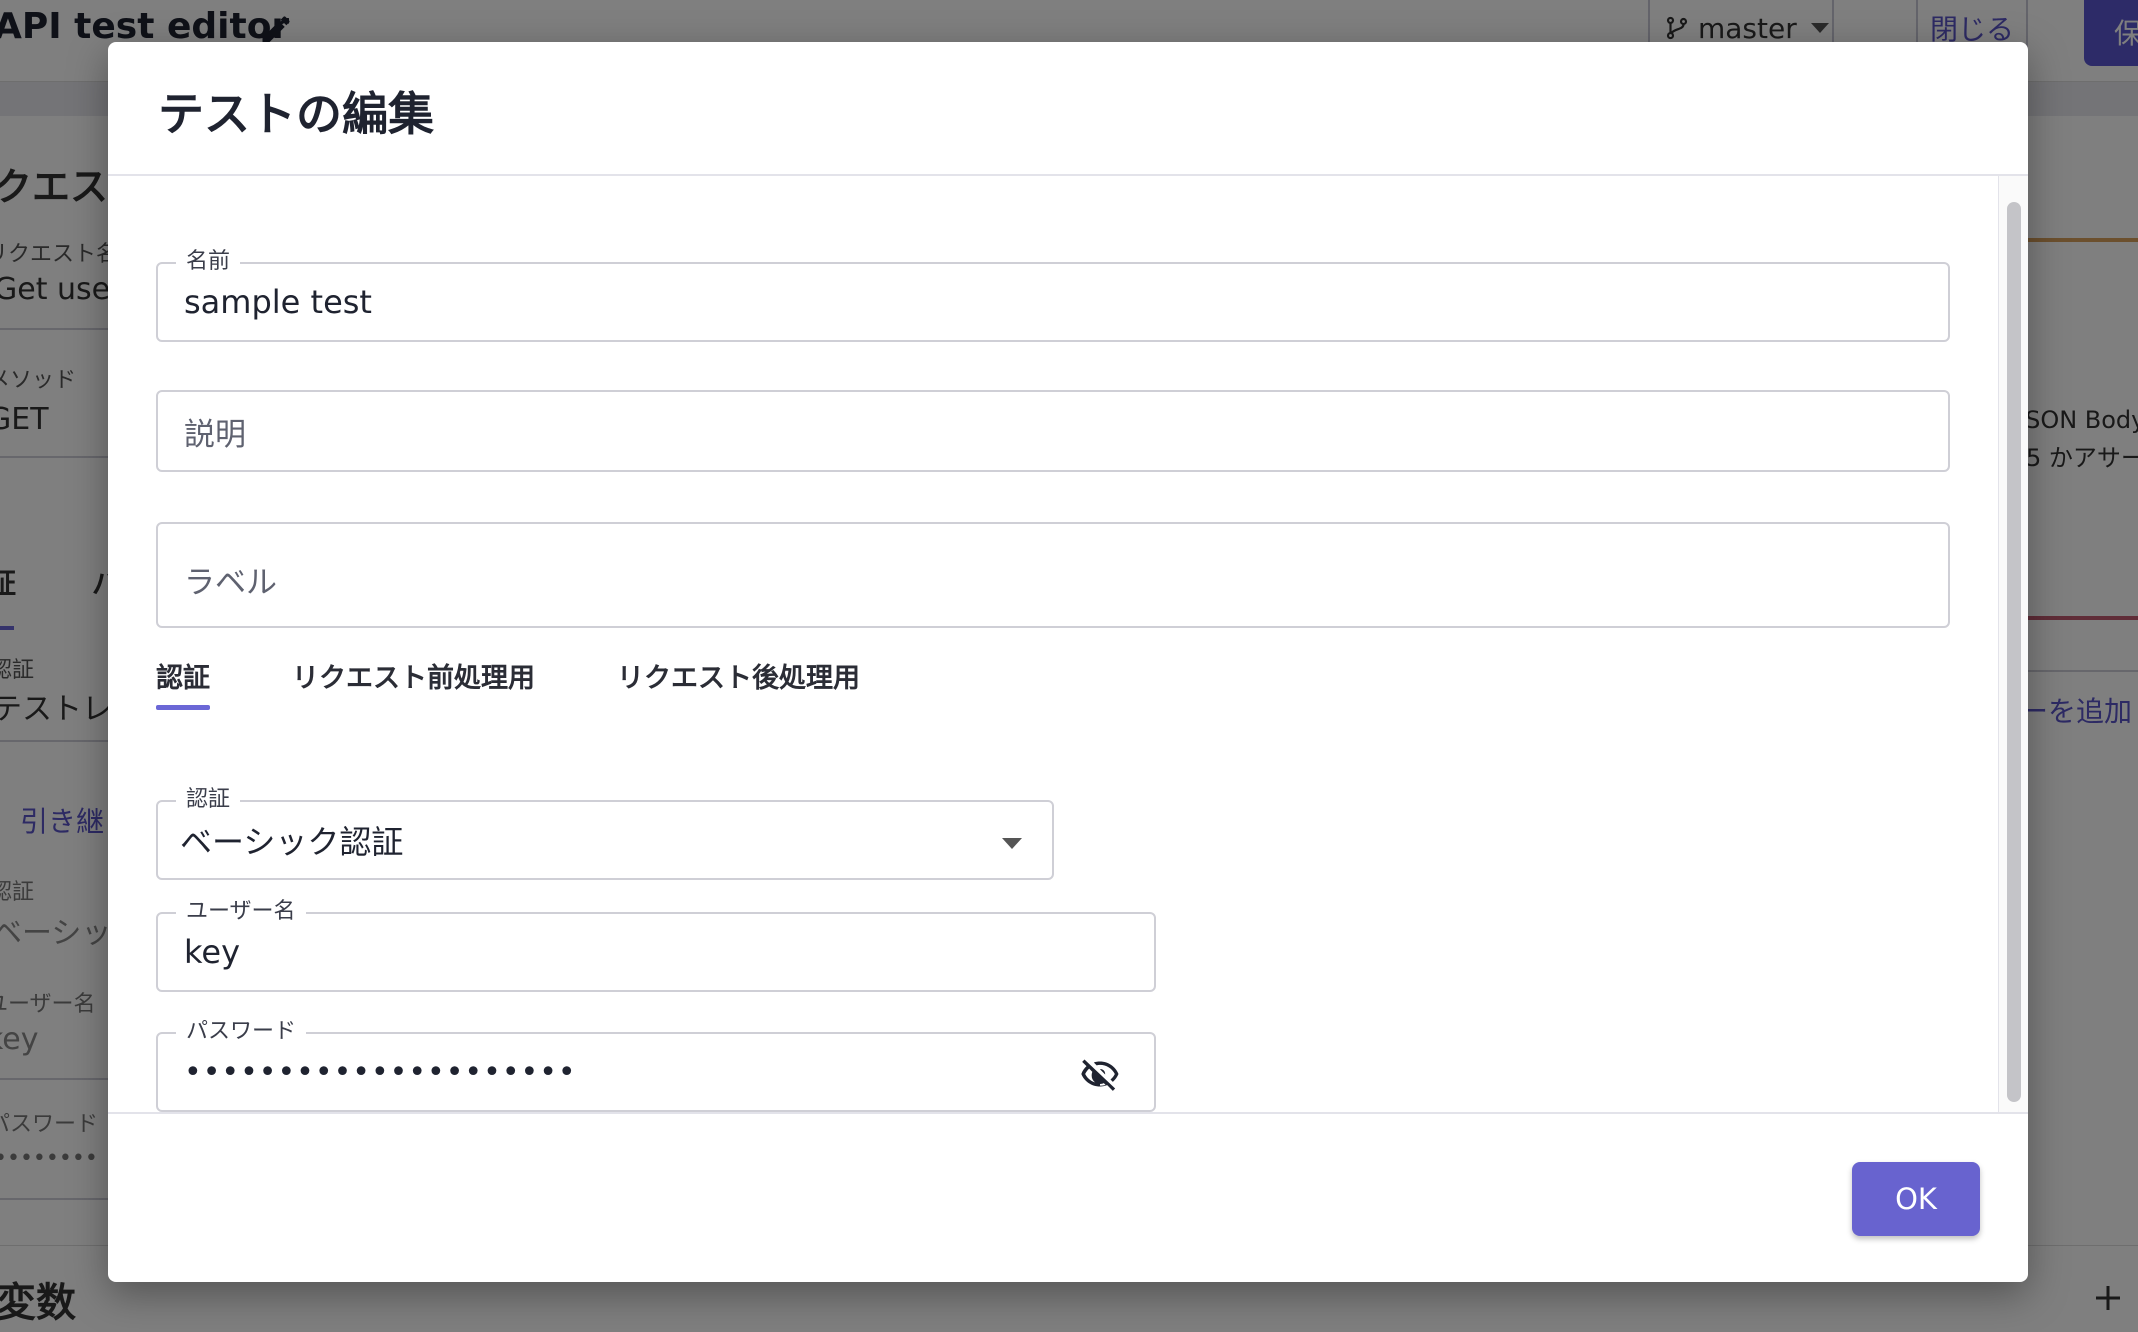 The image size is (2138, 1332). I want to click on ok-button: OK, so click(1916, 1199).